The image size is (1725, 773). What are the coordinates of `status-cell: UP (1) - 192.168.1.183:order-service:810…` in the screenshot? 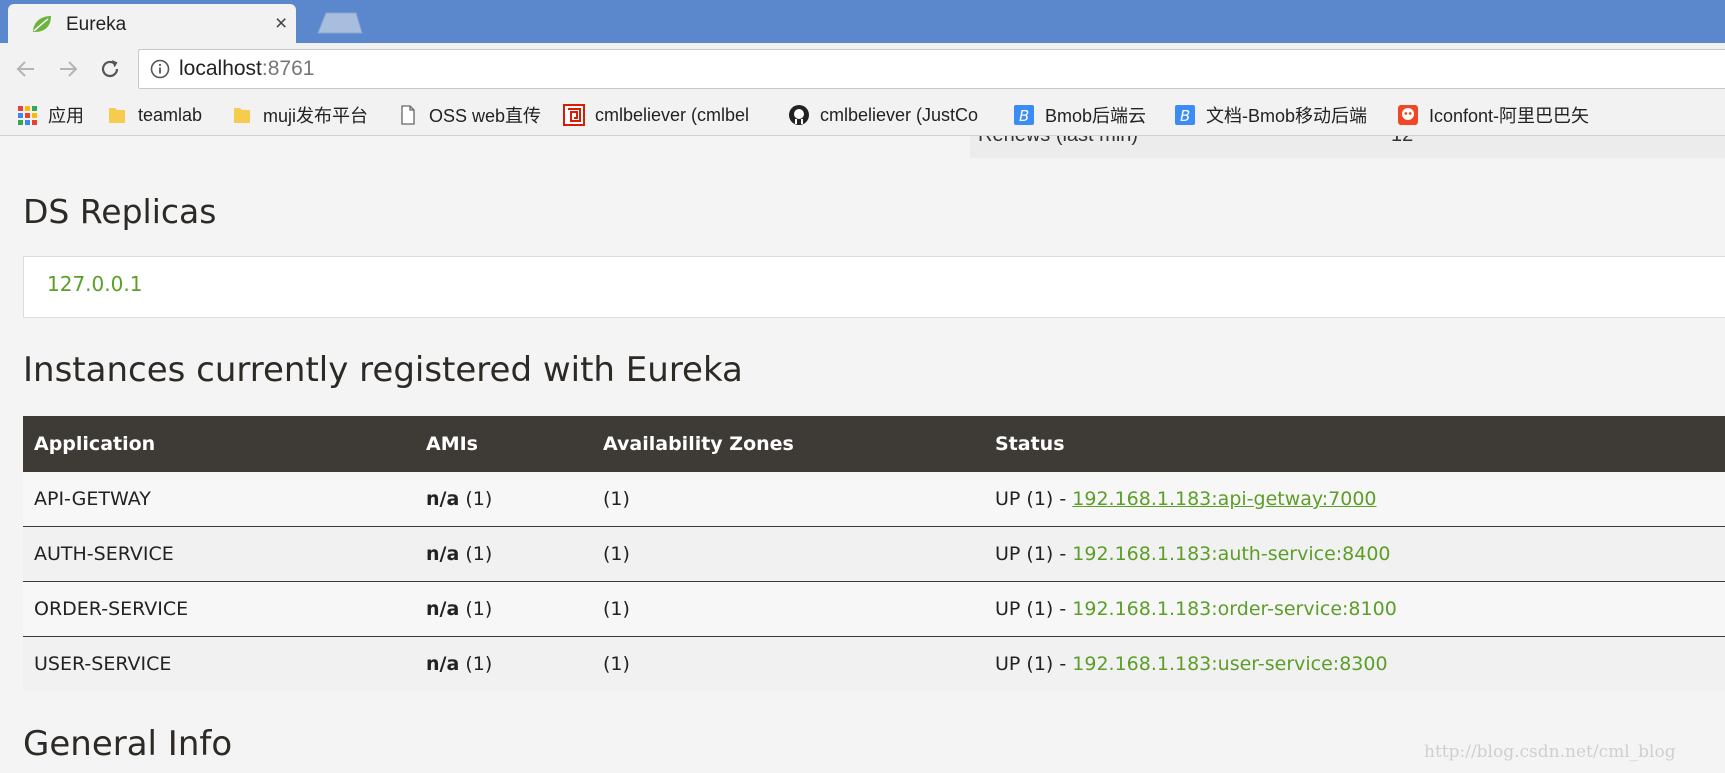 It's located at (1354, 609).